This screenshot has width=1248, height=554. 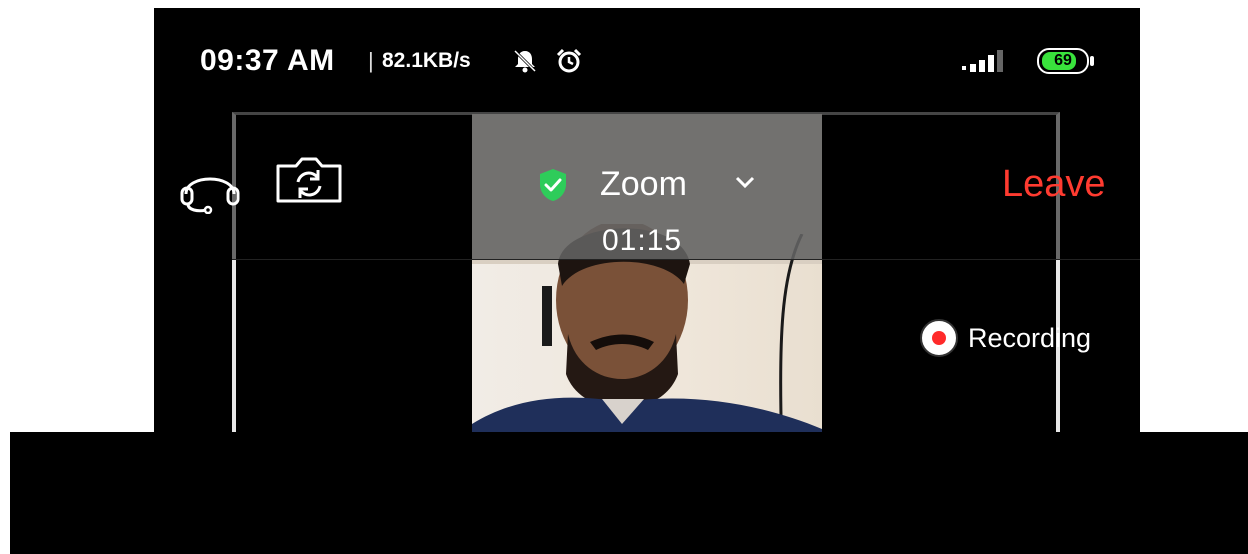 What do you see at coordinates (553, 185) in the screenshot?
I see `shield-icon` at bounding box center [553, 185].